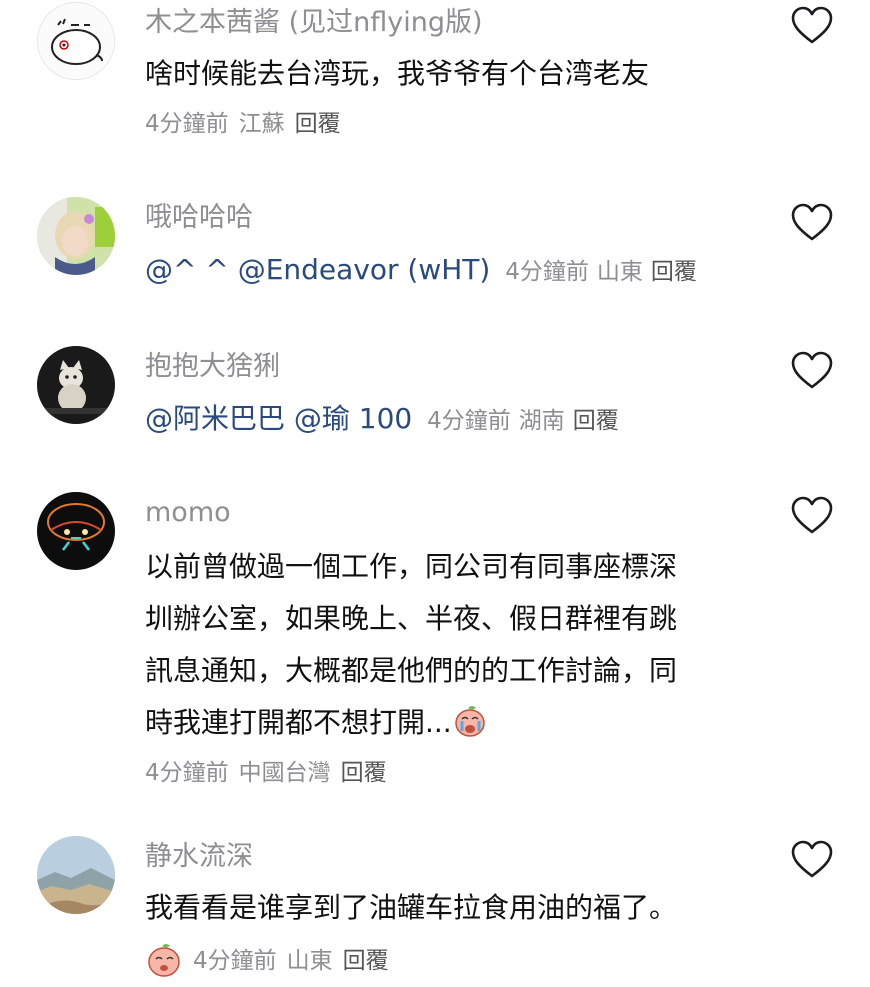  Describe the element at coordinates (450, 367) in the screenshot. I see `username: 抱抱大猞猁` at that location.